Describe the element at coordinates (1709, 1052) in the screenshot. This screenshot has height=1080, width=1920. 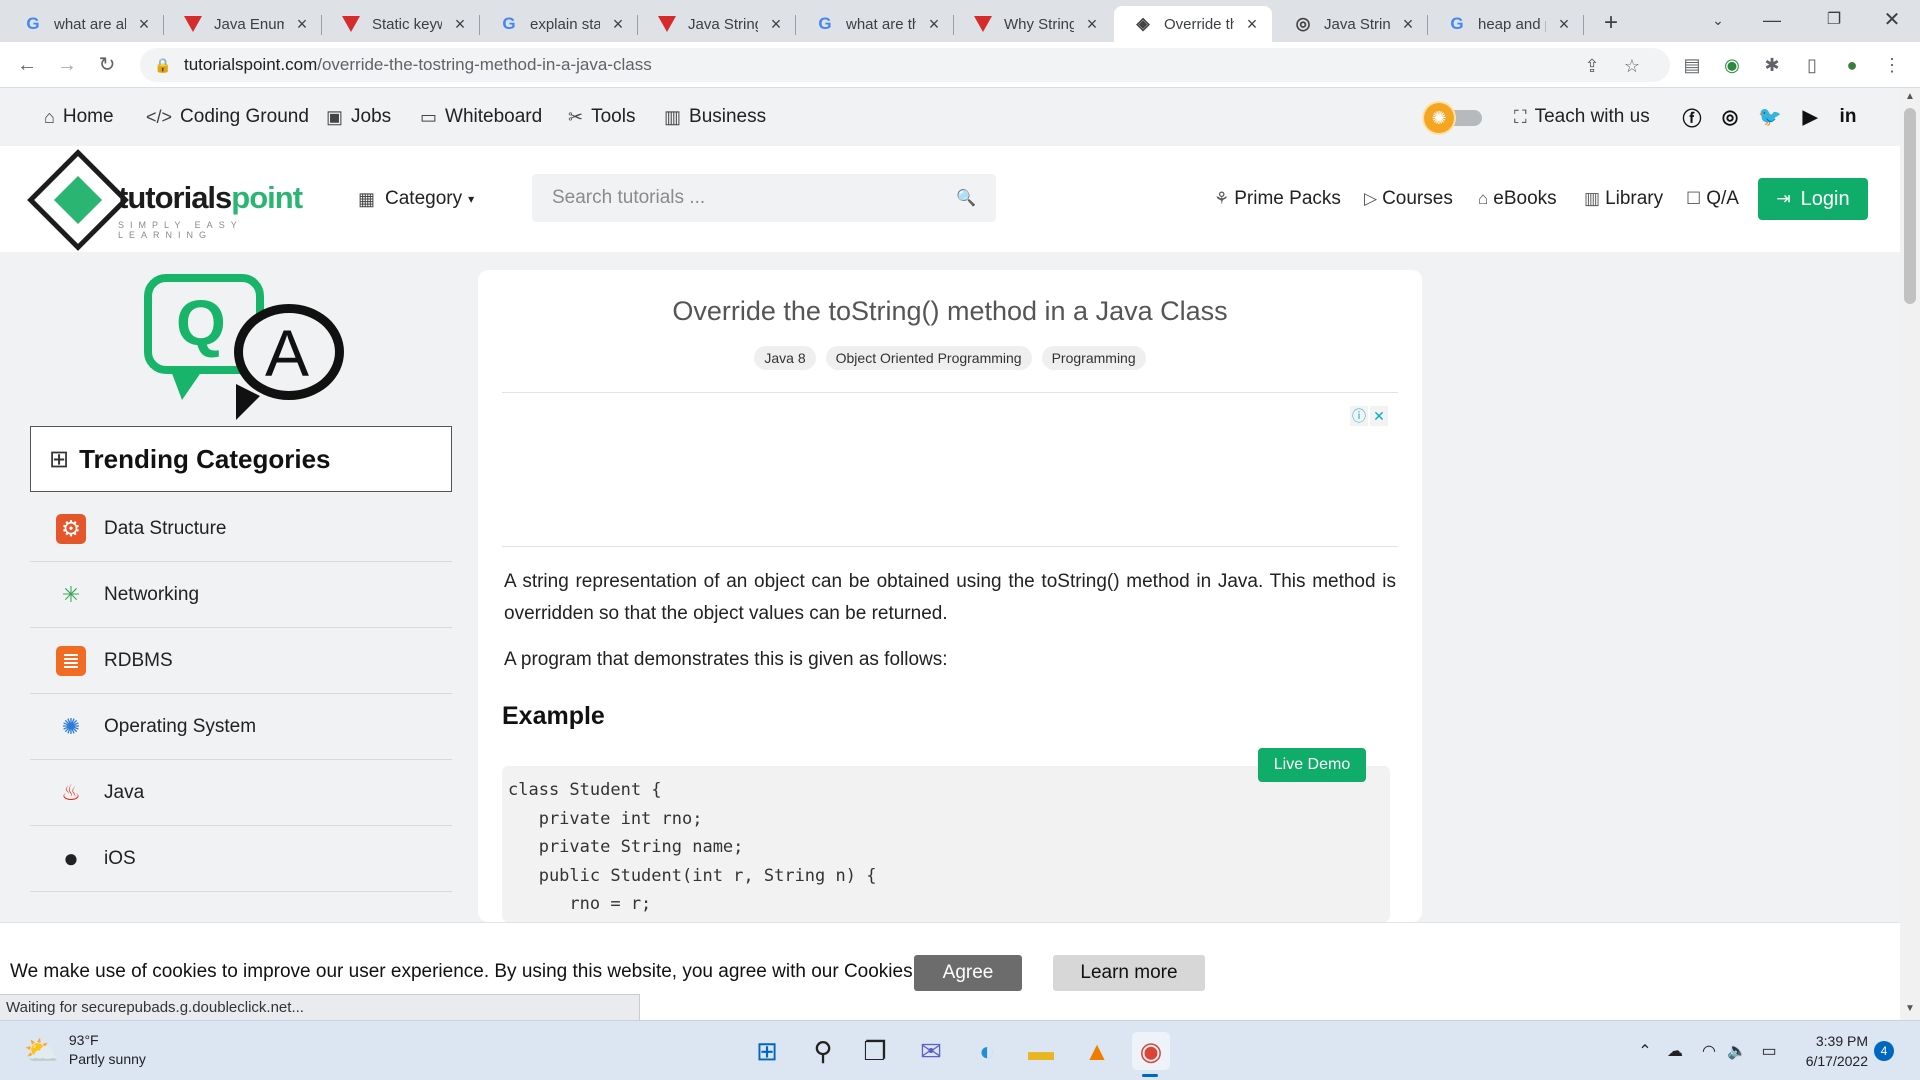
I see `wifi-icon: ◠` at that location.